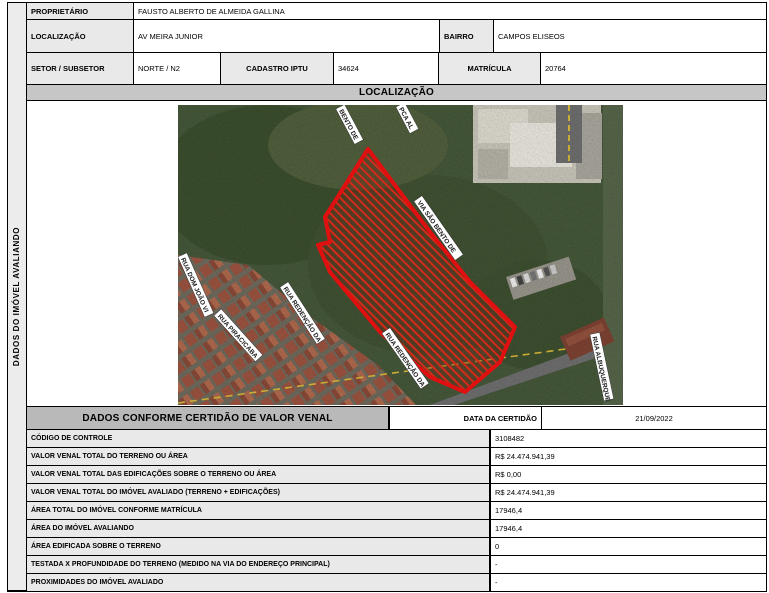  I want to click on iptu-label: CADASTRO IPTU, so click(277, 68).